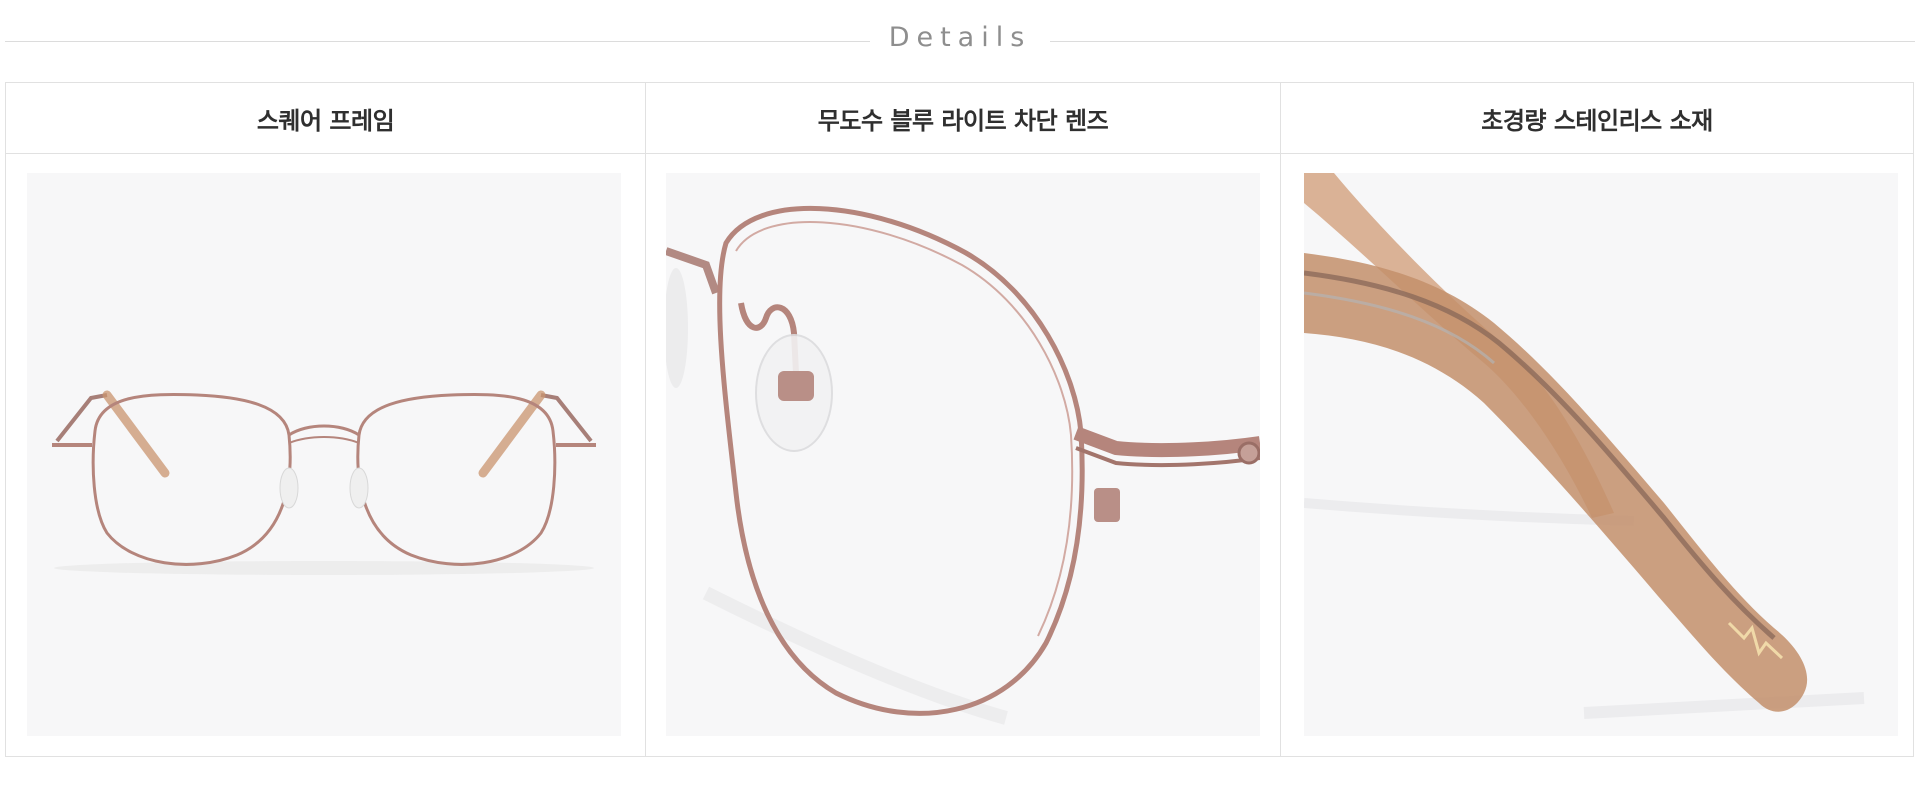 The width and height of the screenshot is (1920, 787). What do you see at coordinates (960, 37) in the screenshot?
I see `section-title: Details` at bounding box center [960, 37].